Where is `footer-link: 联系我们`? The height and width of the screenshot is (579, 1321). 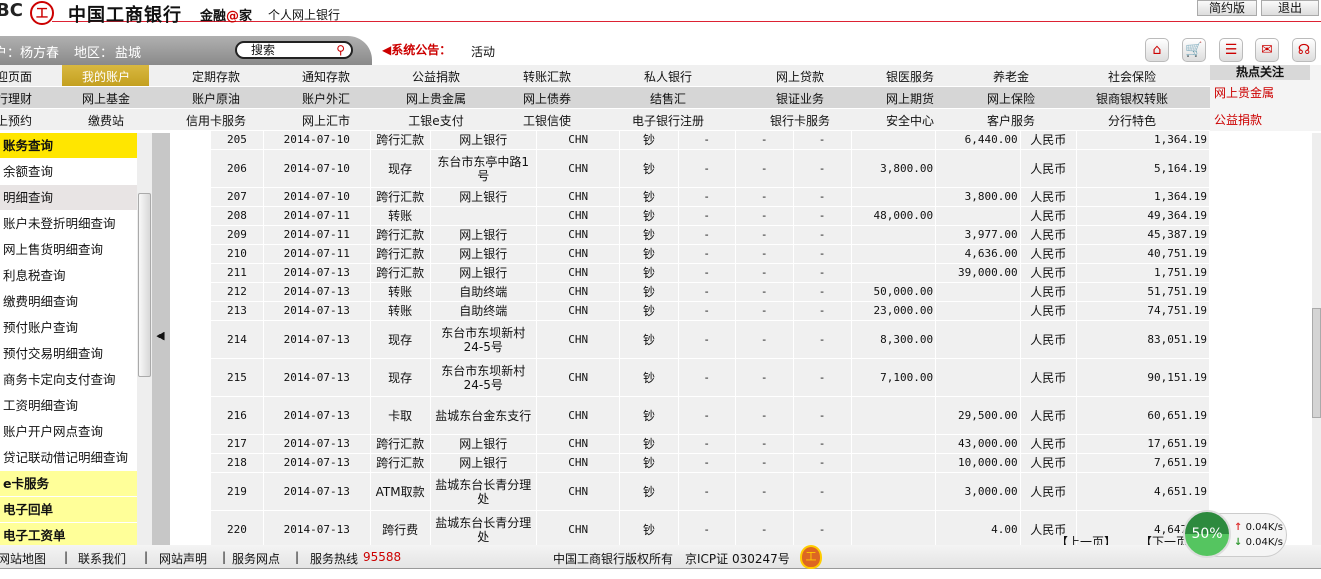
footer-link: 联系我们 is located at coordinates (102, 558).